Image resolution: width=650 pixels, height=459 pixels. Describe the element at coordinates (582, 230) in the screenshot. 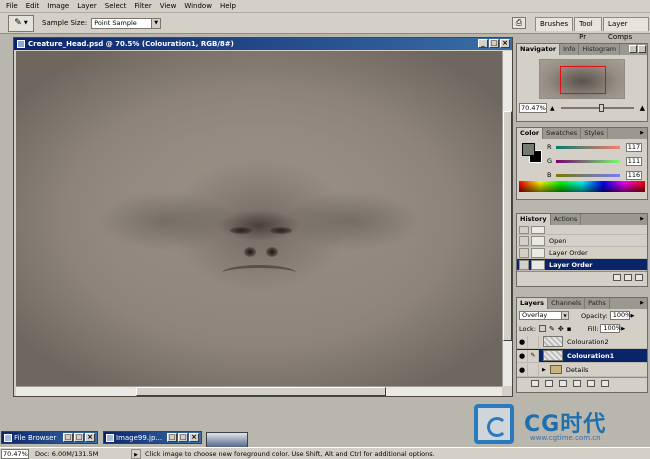

I see `history-snapshot-row` at that location.